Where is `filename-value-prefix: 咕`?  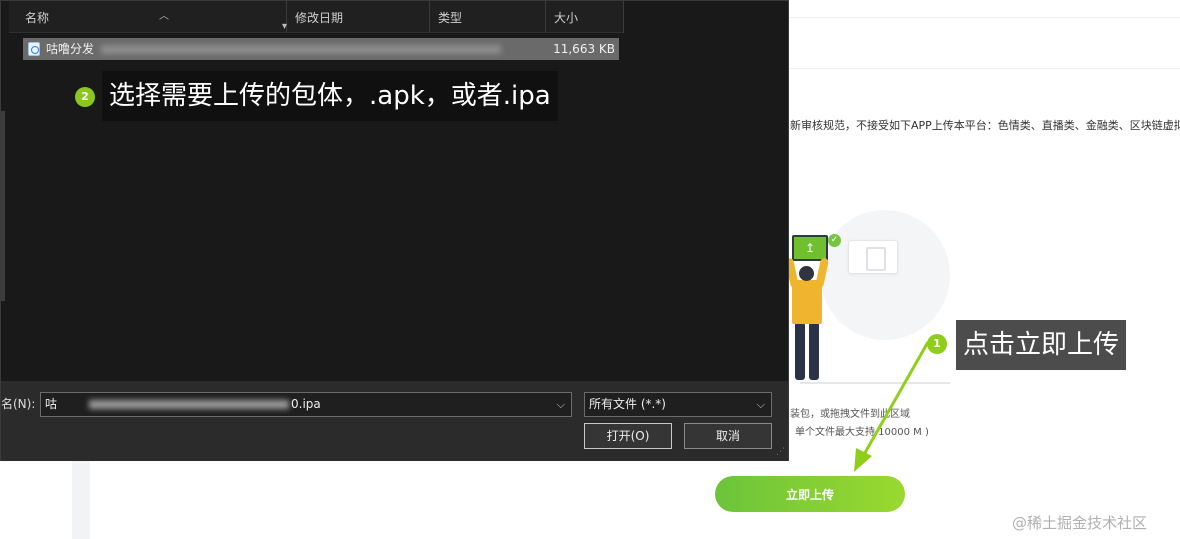 filename-value-prefix: 咕 is located at coordinates (51, 404).